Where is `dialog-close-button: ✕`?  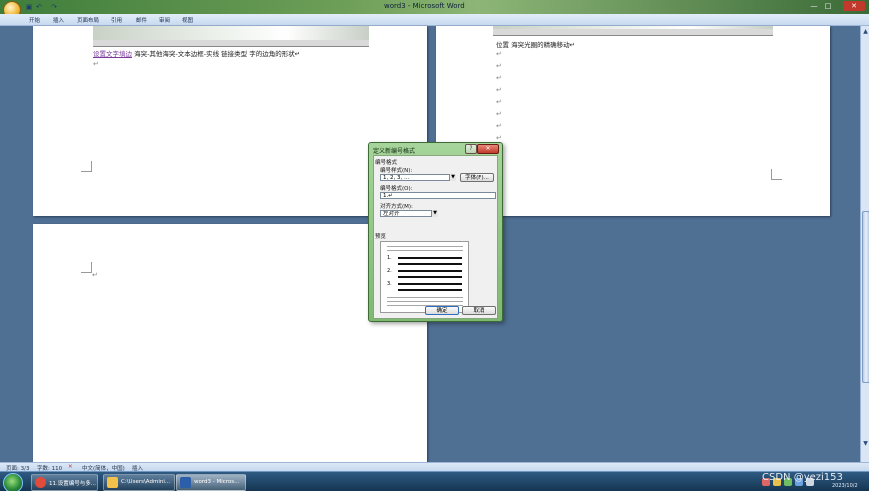 dialog-close-button: ✕ is located at coordinates (488, 149).